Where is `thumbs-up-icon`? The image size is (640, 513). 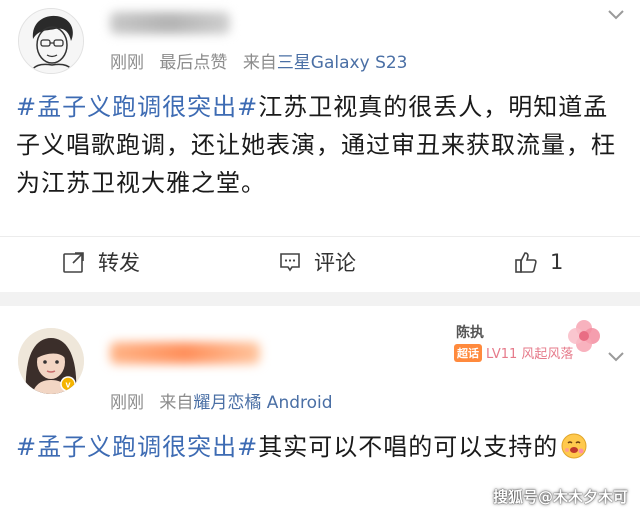 thumbs-up-icon is located at coordinates (526, 262).